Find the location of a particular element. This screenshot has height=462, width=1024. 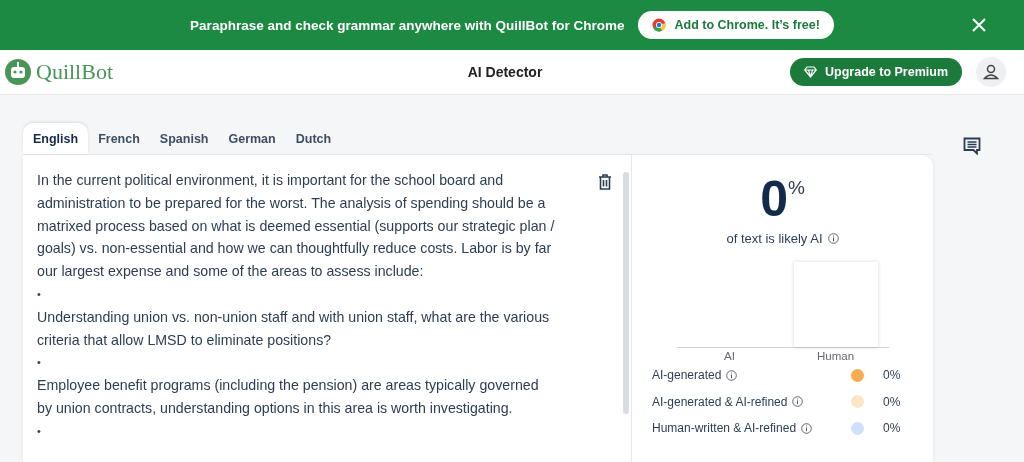

percent-sign: % is located at coordinates (796, 187).